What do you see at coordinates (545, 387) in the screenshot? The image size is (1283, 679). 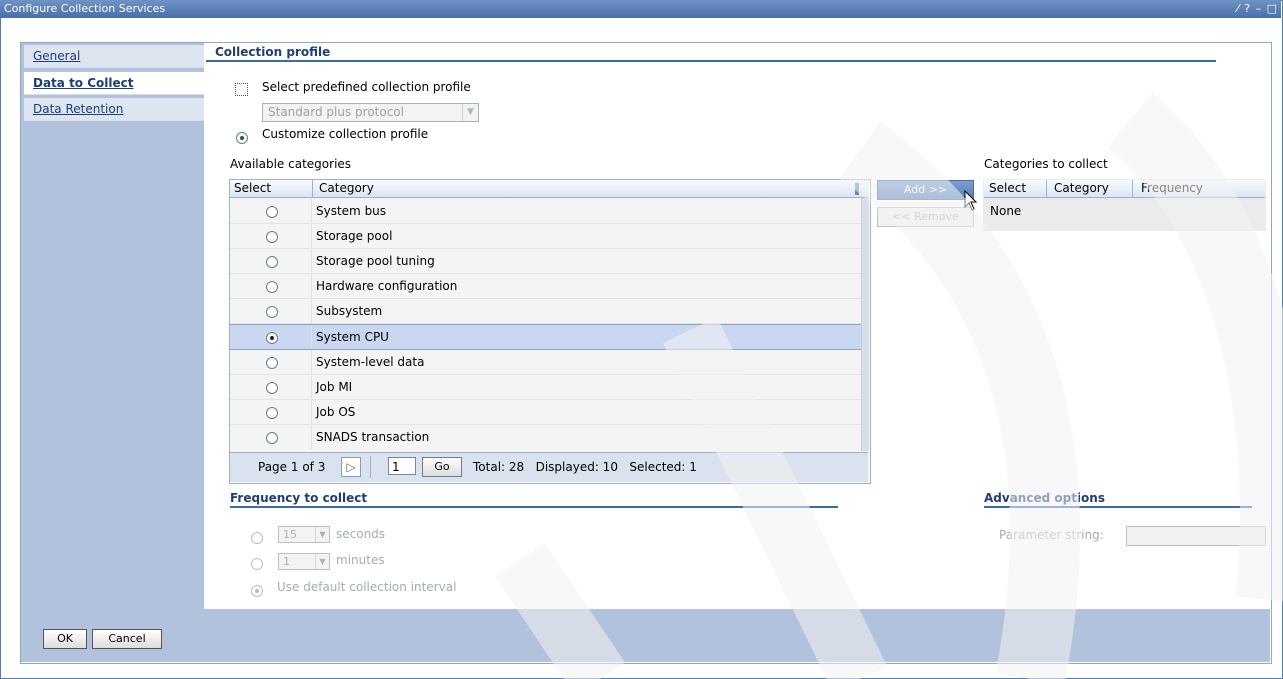 I see `table-row: Job MI` at bounding box center [545, 387].